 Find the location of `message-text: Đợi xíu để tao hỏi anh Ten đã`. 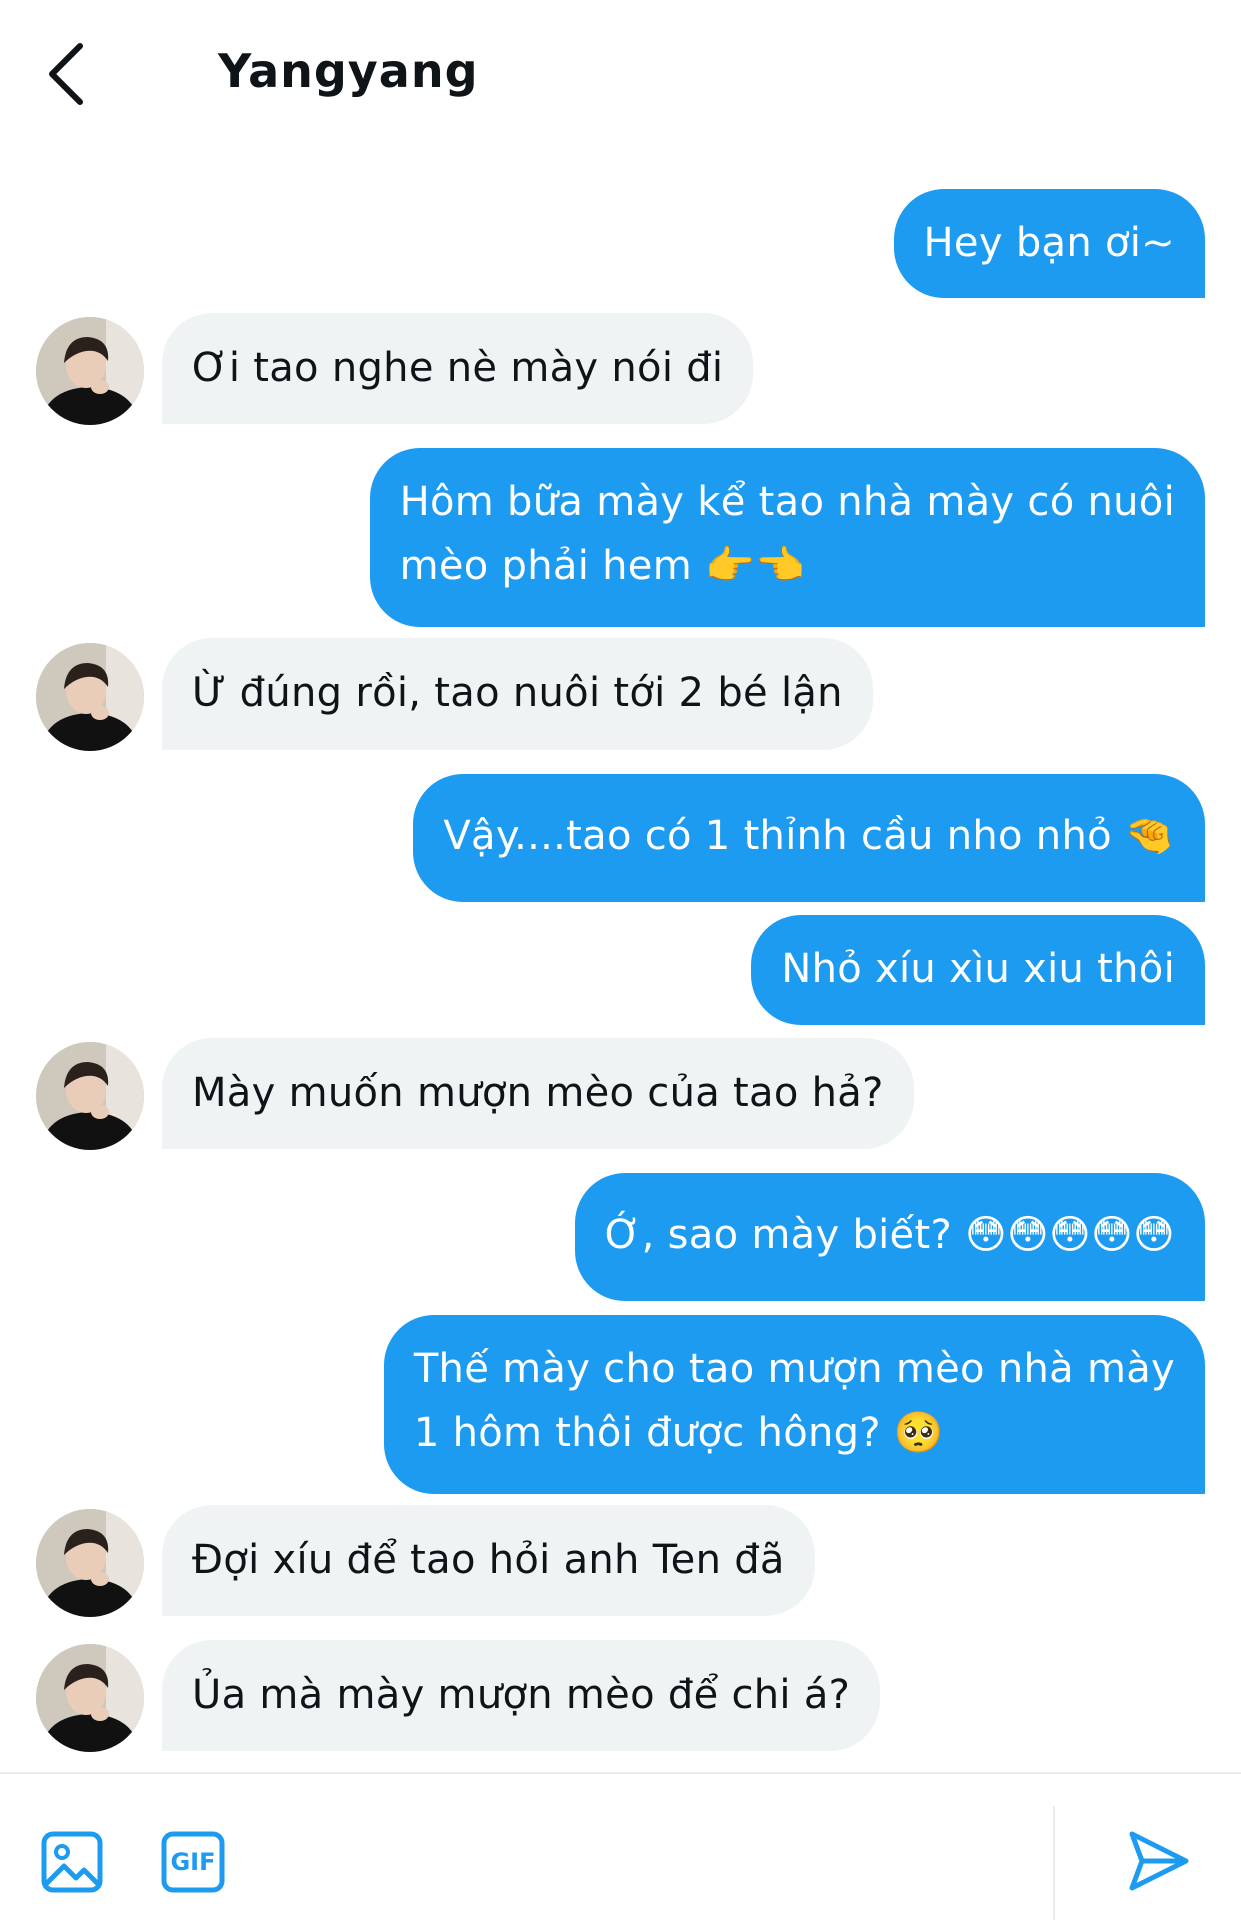

message-text: Đợi xíu để tao hỏi anh Ten đã is located at coordinates (488, 1560).